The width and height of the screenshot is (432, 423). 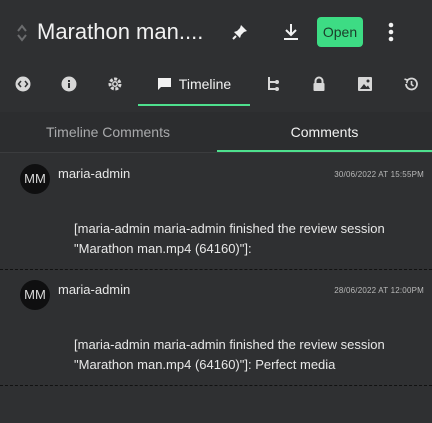 I want to click on comments-subtab-bar: Timeline Comments Comments, so click(x=216, y=132).